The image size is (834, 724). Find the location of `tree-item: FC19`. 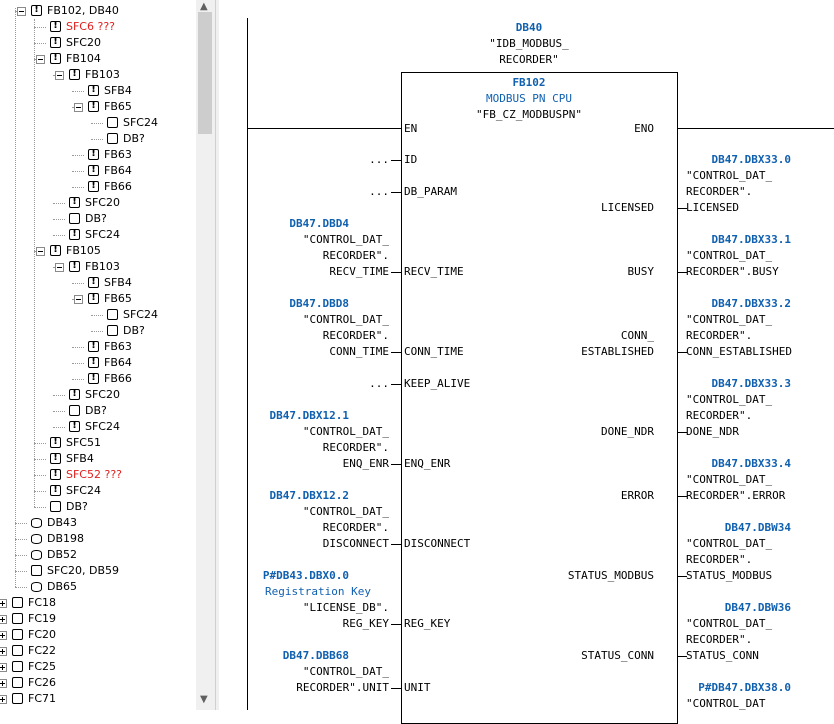

tree-item: FC19 is located at coordinates (98, 619).